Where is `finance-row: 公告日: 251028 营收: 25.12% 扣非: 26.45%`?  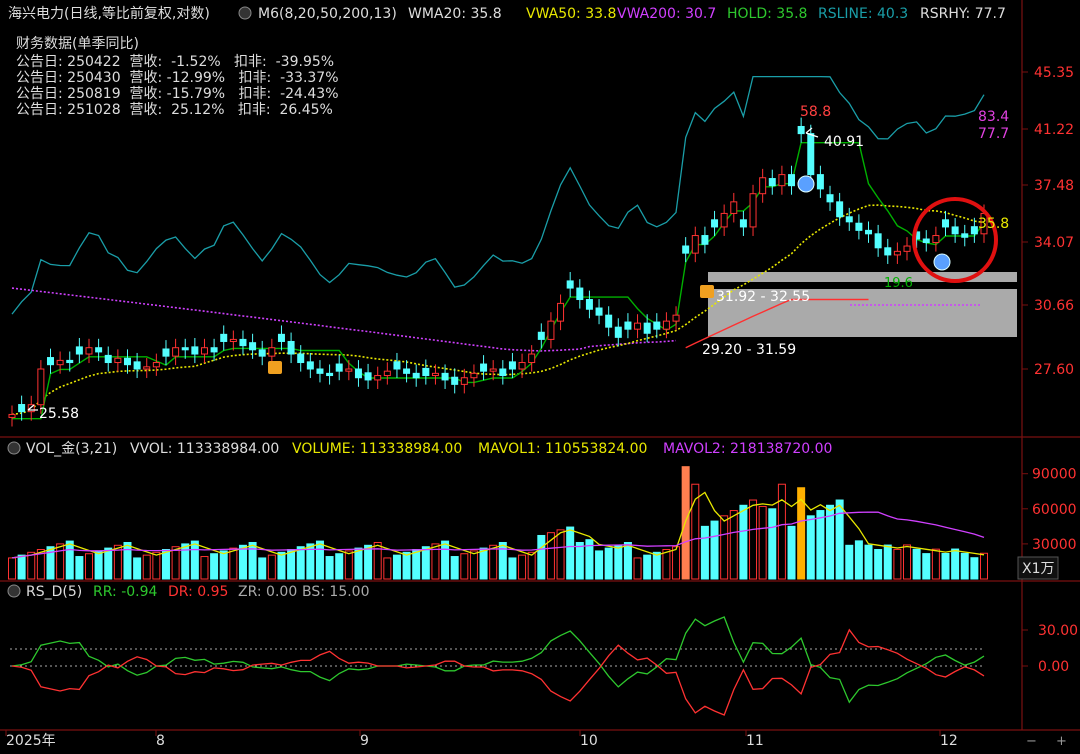
finance-row: 公告日: 251028 营收: 25.12% 扣非: 26.45% is located at coordinates (174, 110).